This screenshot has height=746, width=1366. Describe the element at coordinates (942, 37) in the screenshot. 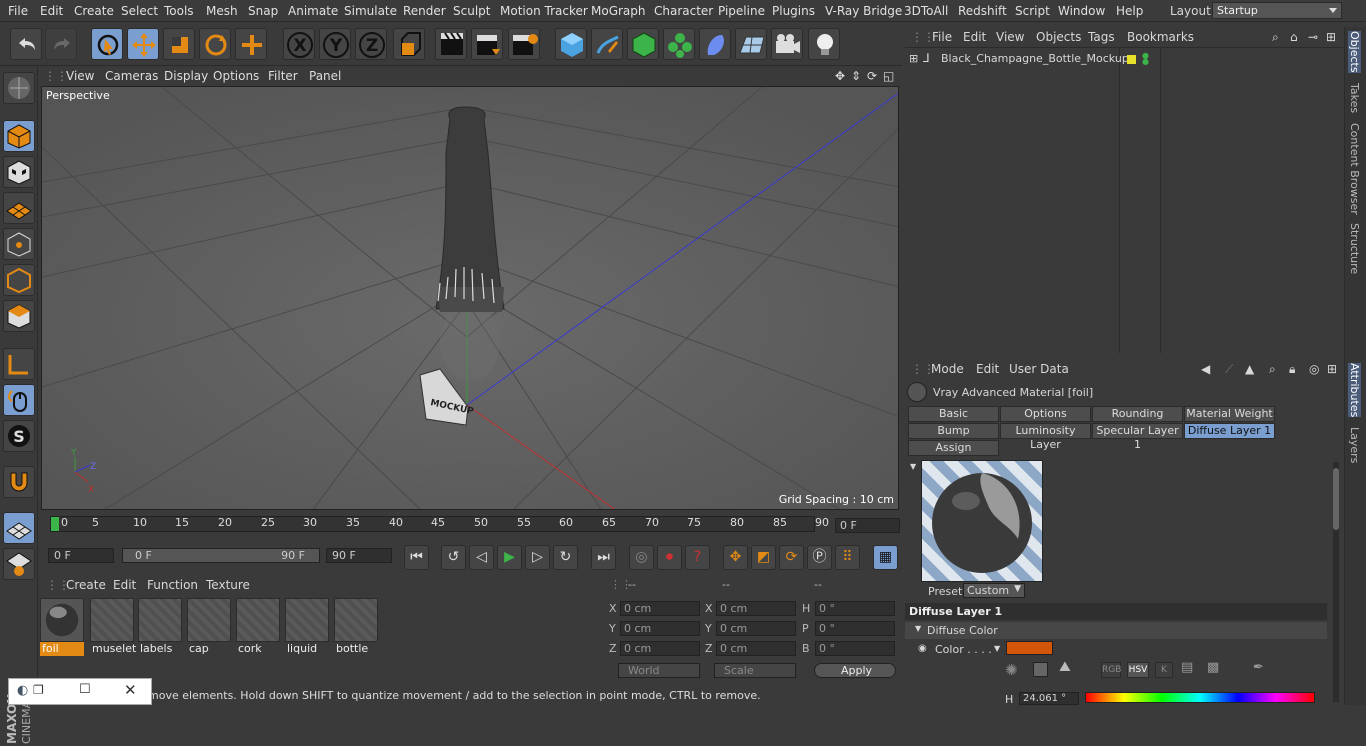

I see `object-menu-file: File` at that location.